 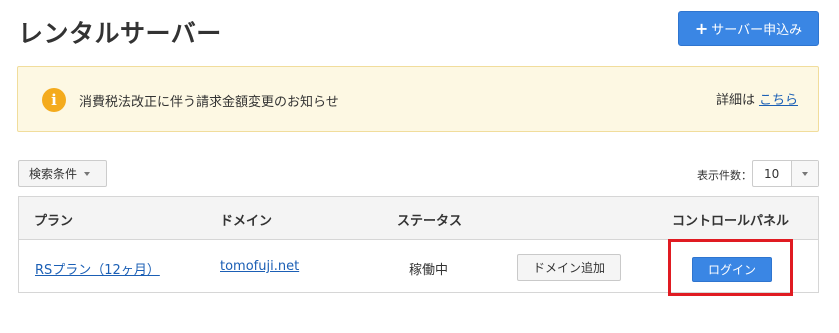 I want to click on display-count-select: 10, so click(x=785, y=173).